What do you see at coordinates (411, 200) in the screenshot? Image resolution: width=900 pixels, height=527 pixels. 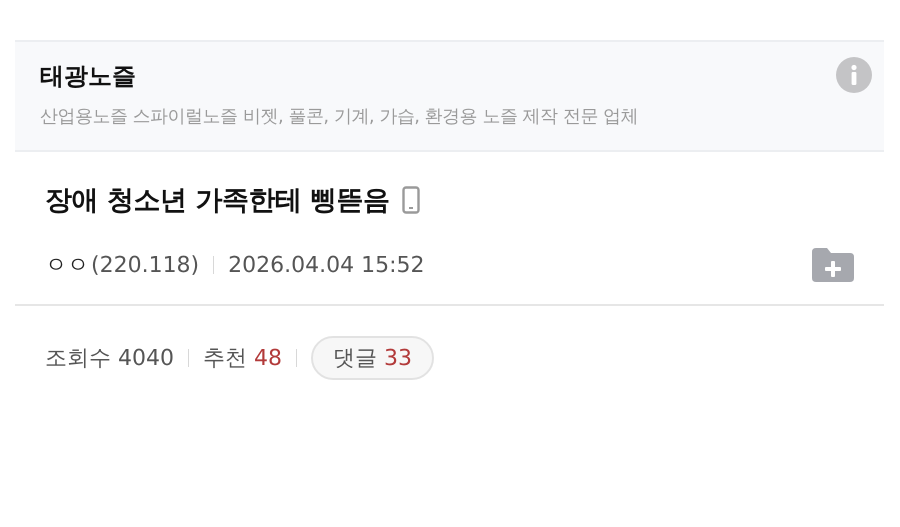 I see `phone-icon` at bounding box center [411, 200].